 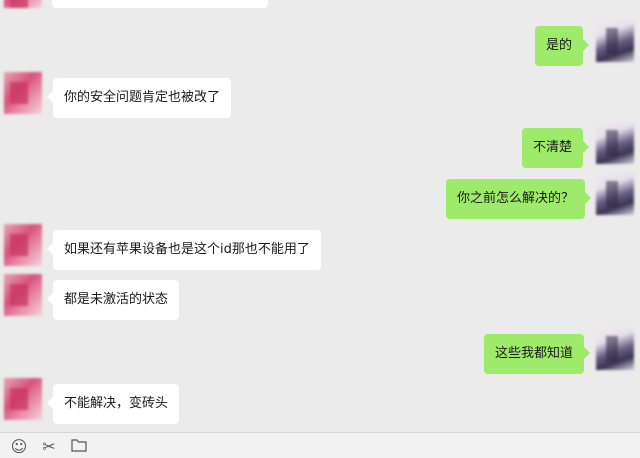 What do you see at coordinates (534, 353) in the screenshot?
I see `message-text: 这些我都知道` at bounding box center [534, 353].